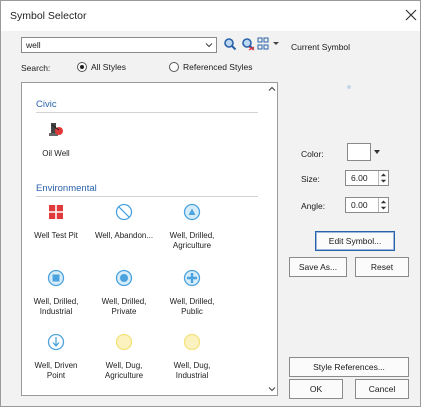 The width and height of the screenshot is (421, 407). I want to click on radio-selected-icon, so click(82, 67).